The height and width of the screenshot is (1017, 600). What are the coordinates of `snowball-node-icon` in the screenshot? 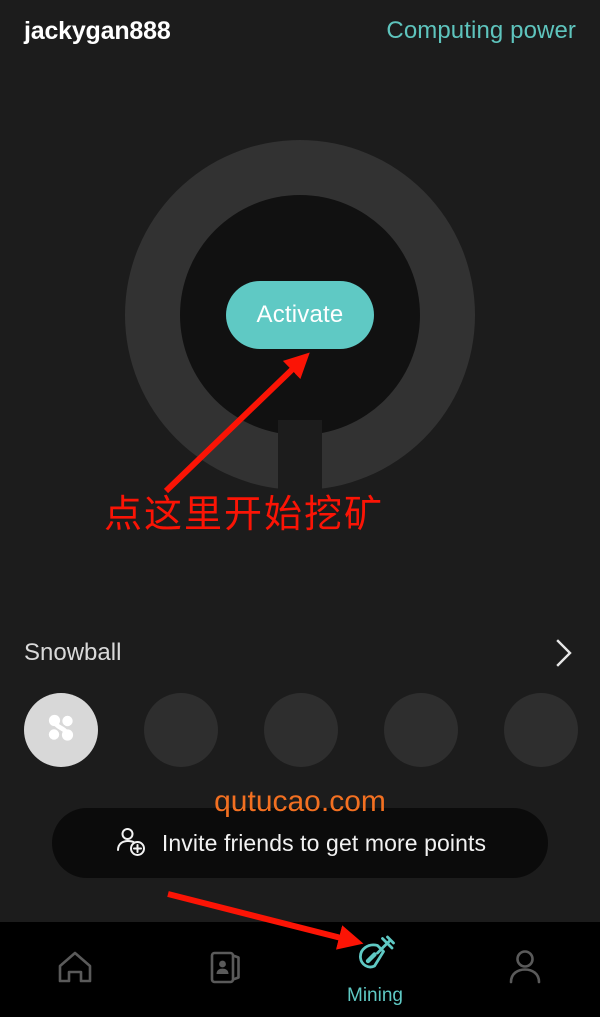 It's located at (61, 730).